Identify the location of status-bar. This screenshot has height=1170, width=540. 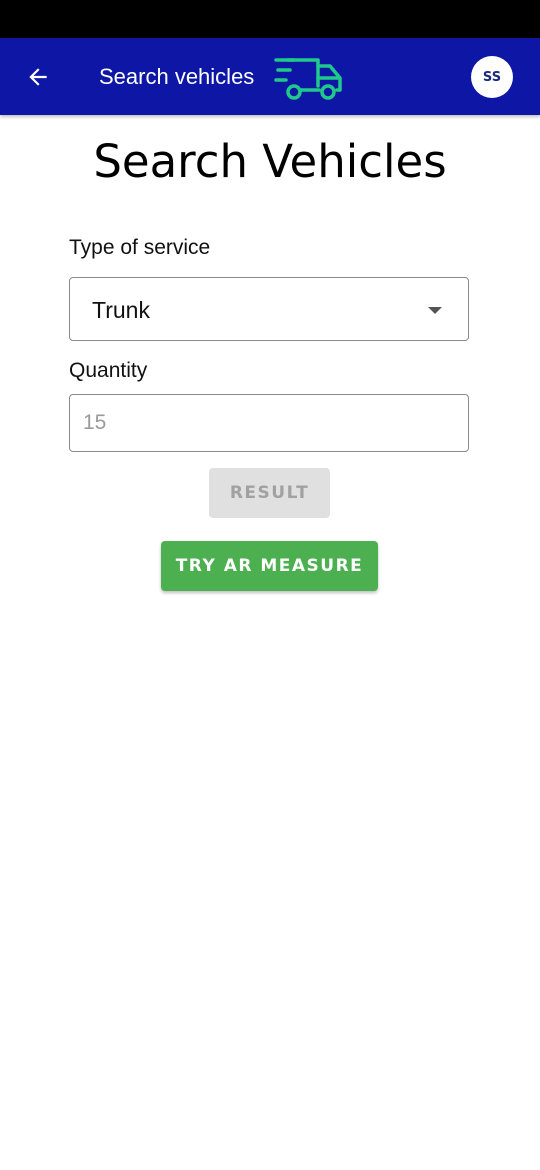
(270, 19).